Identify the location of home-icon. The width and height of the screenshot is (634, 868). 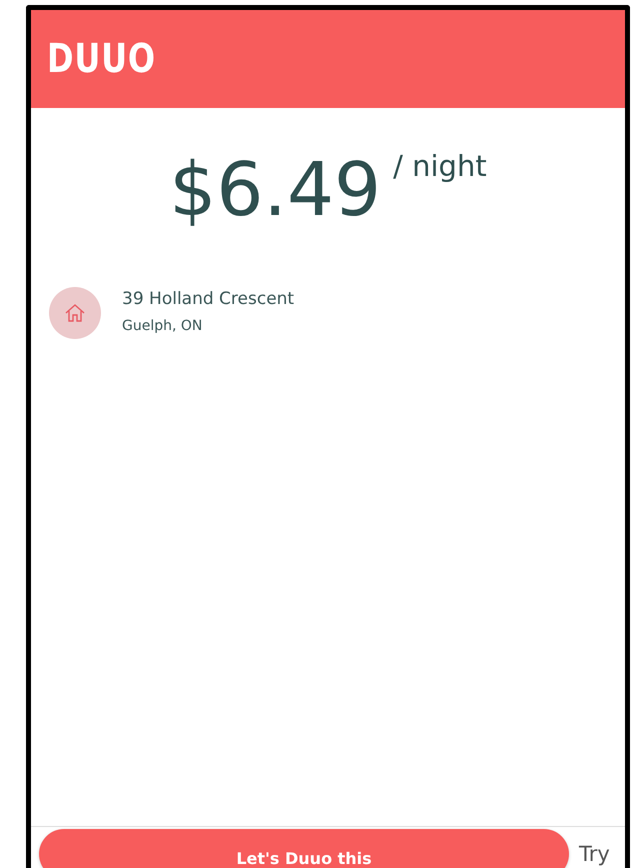
(75, 313).